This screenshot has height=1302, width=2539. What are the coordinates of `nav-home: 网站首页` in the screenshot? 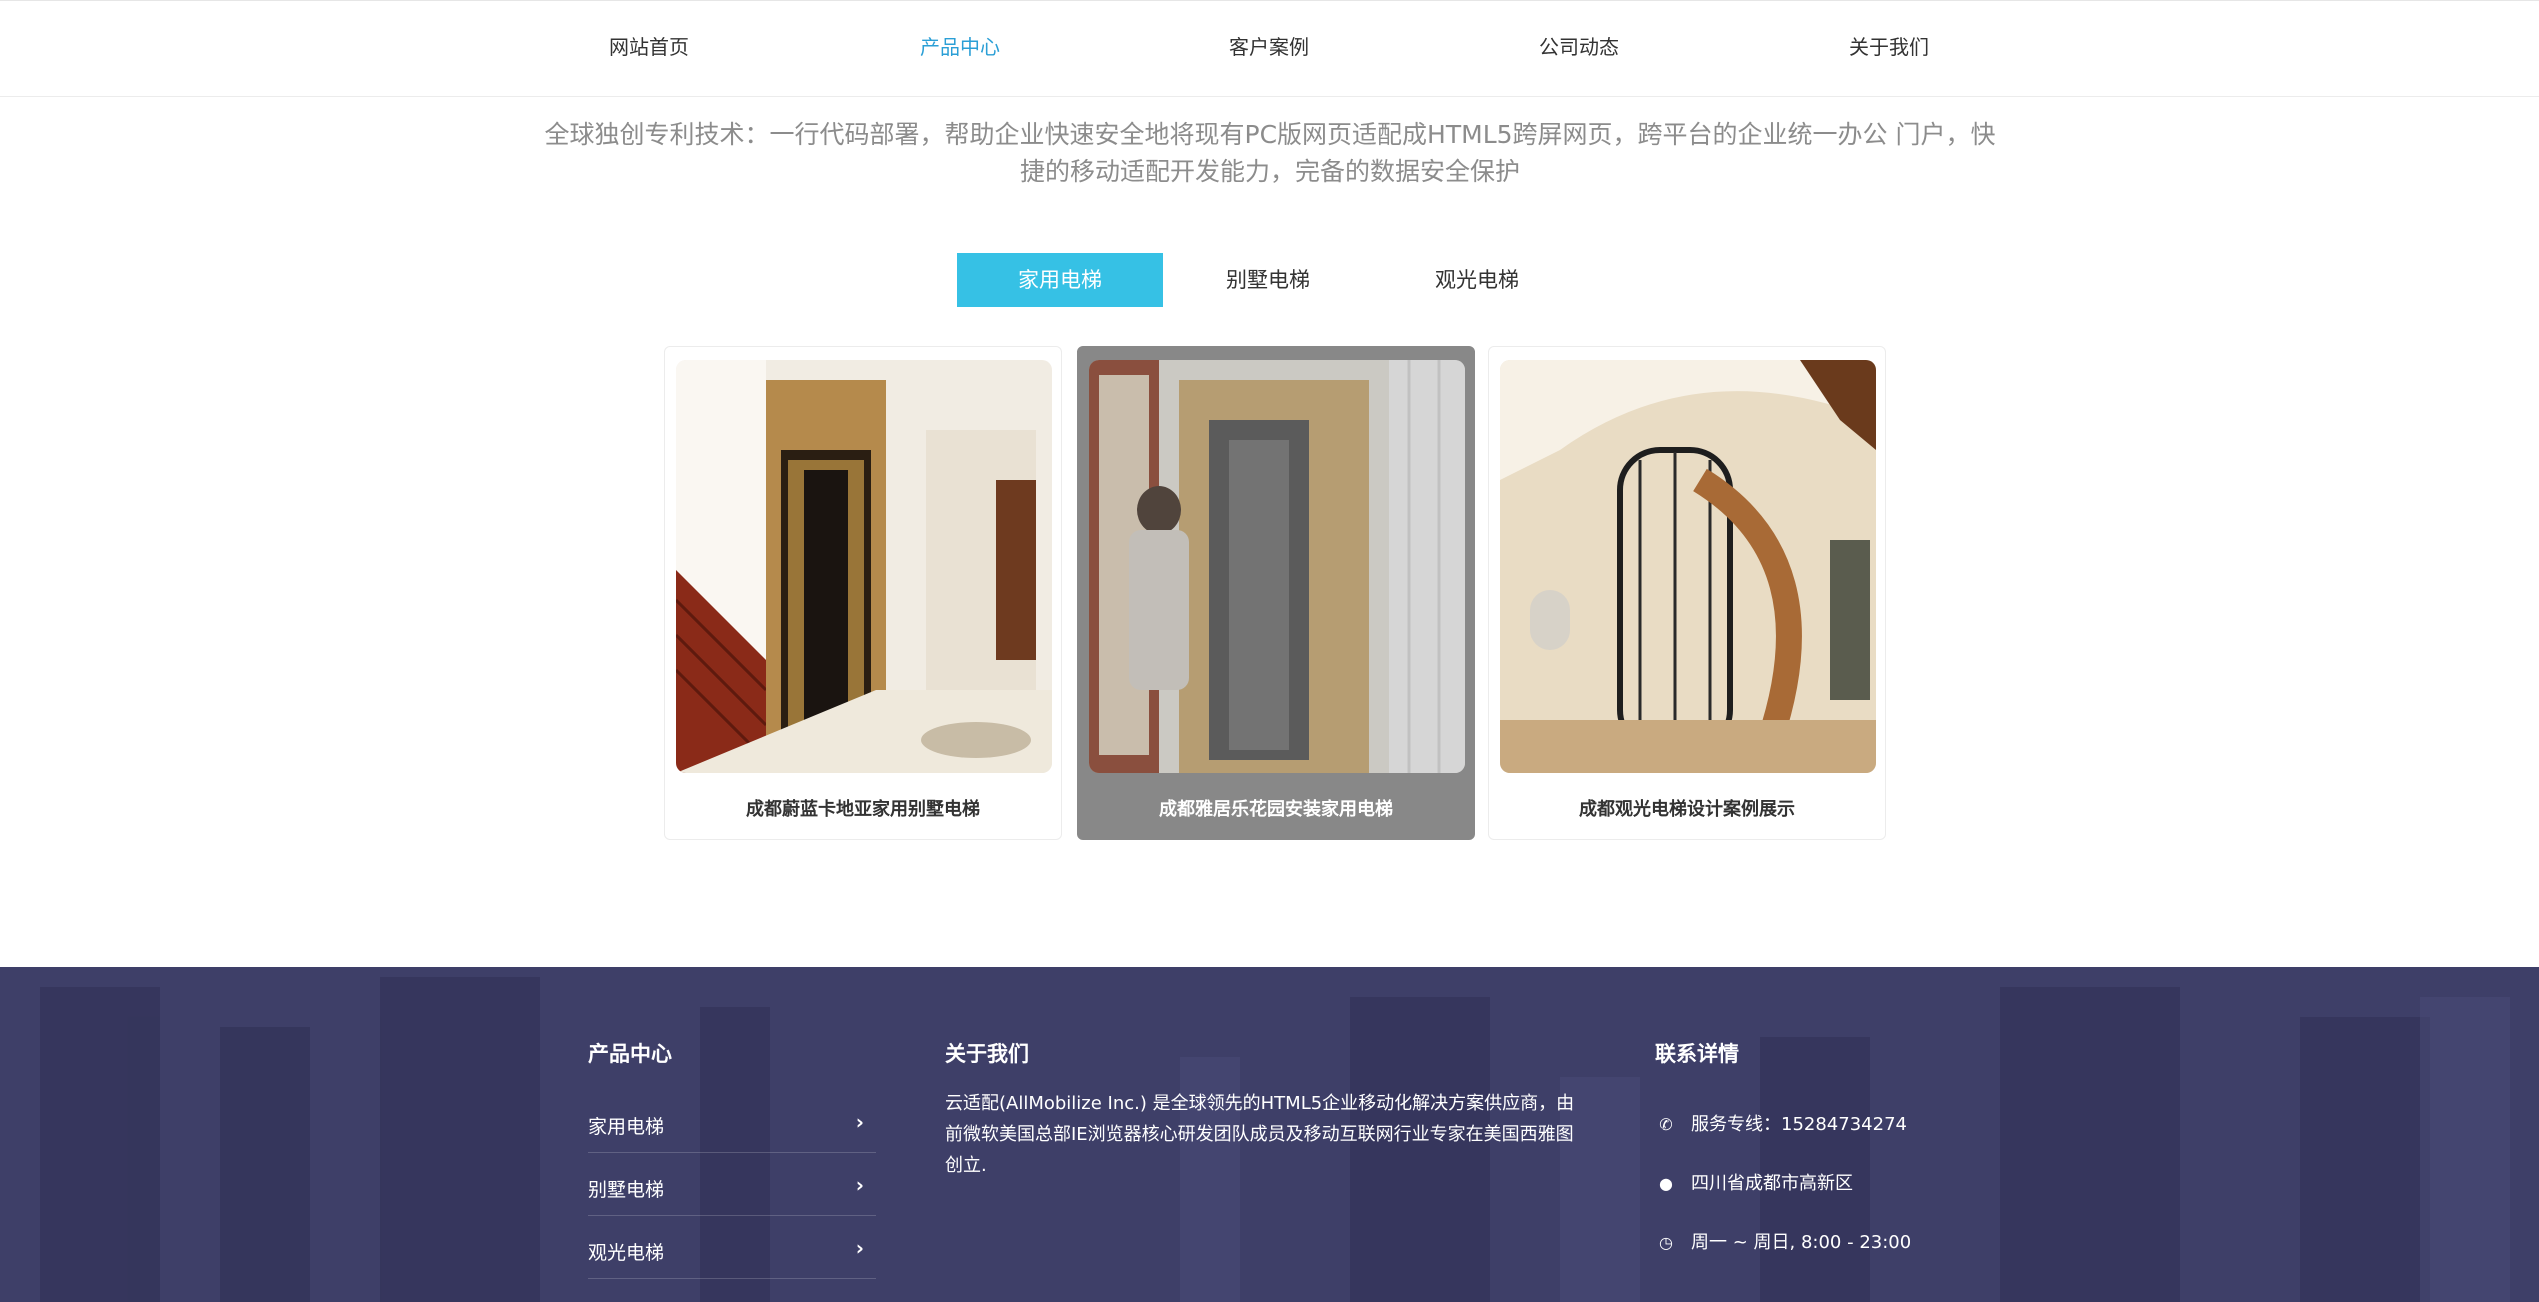 It's located at (649, 45).